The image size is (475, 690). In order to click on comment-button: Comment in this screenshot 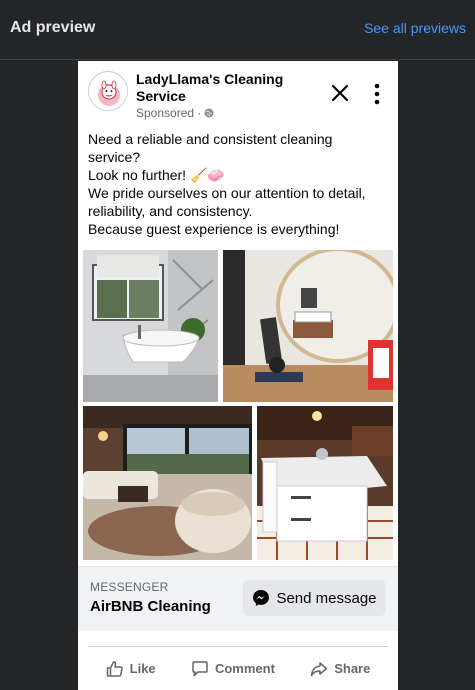, I will do `click(233, 669)`.